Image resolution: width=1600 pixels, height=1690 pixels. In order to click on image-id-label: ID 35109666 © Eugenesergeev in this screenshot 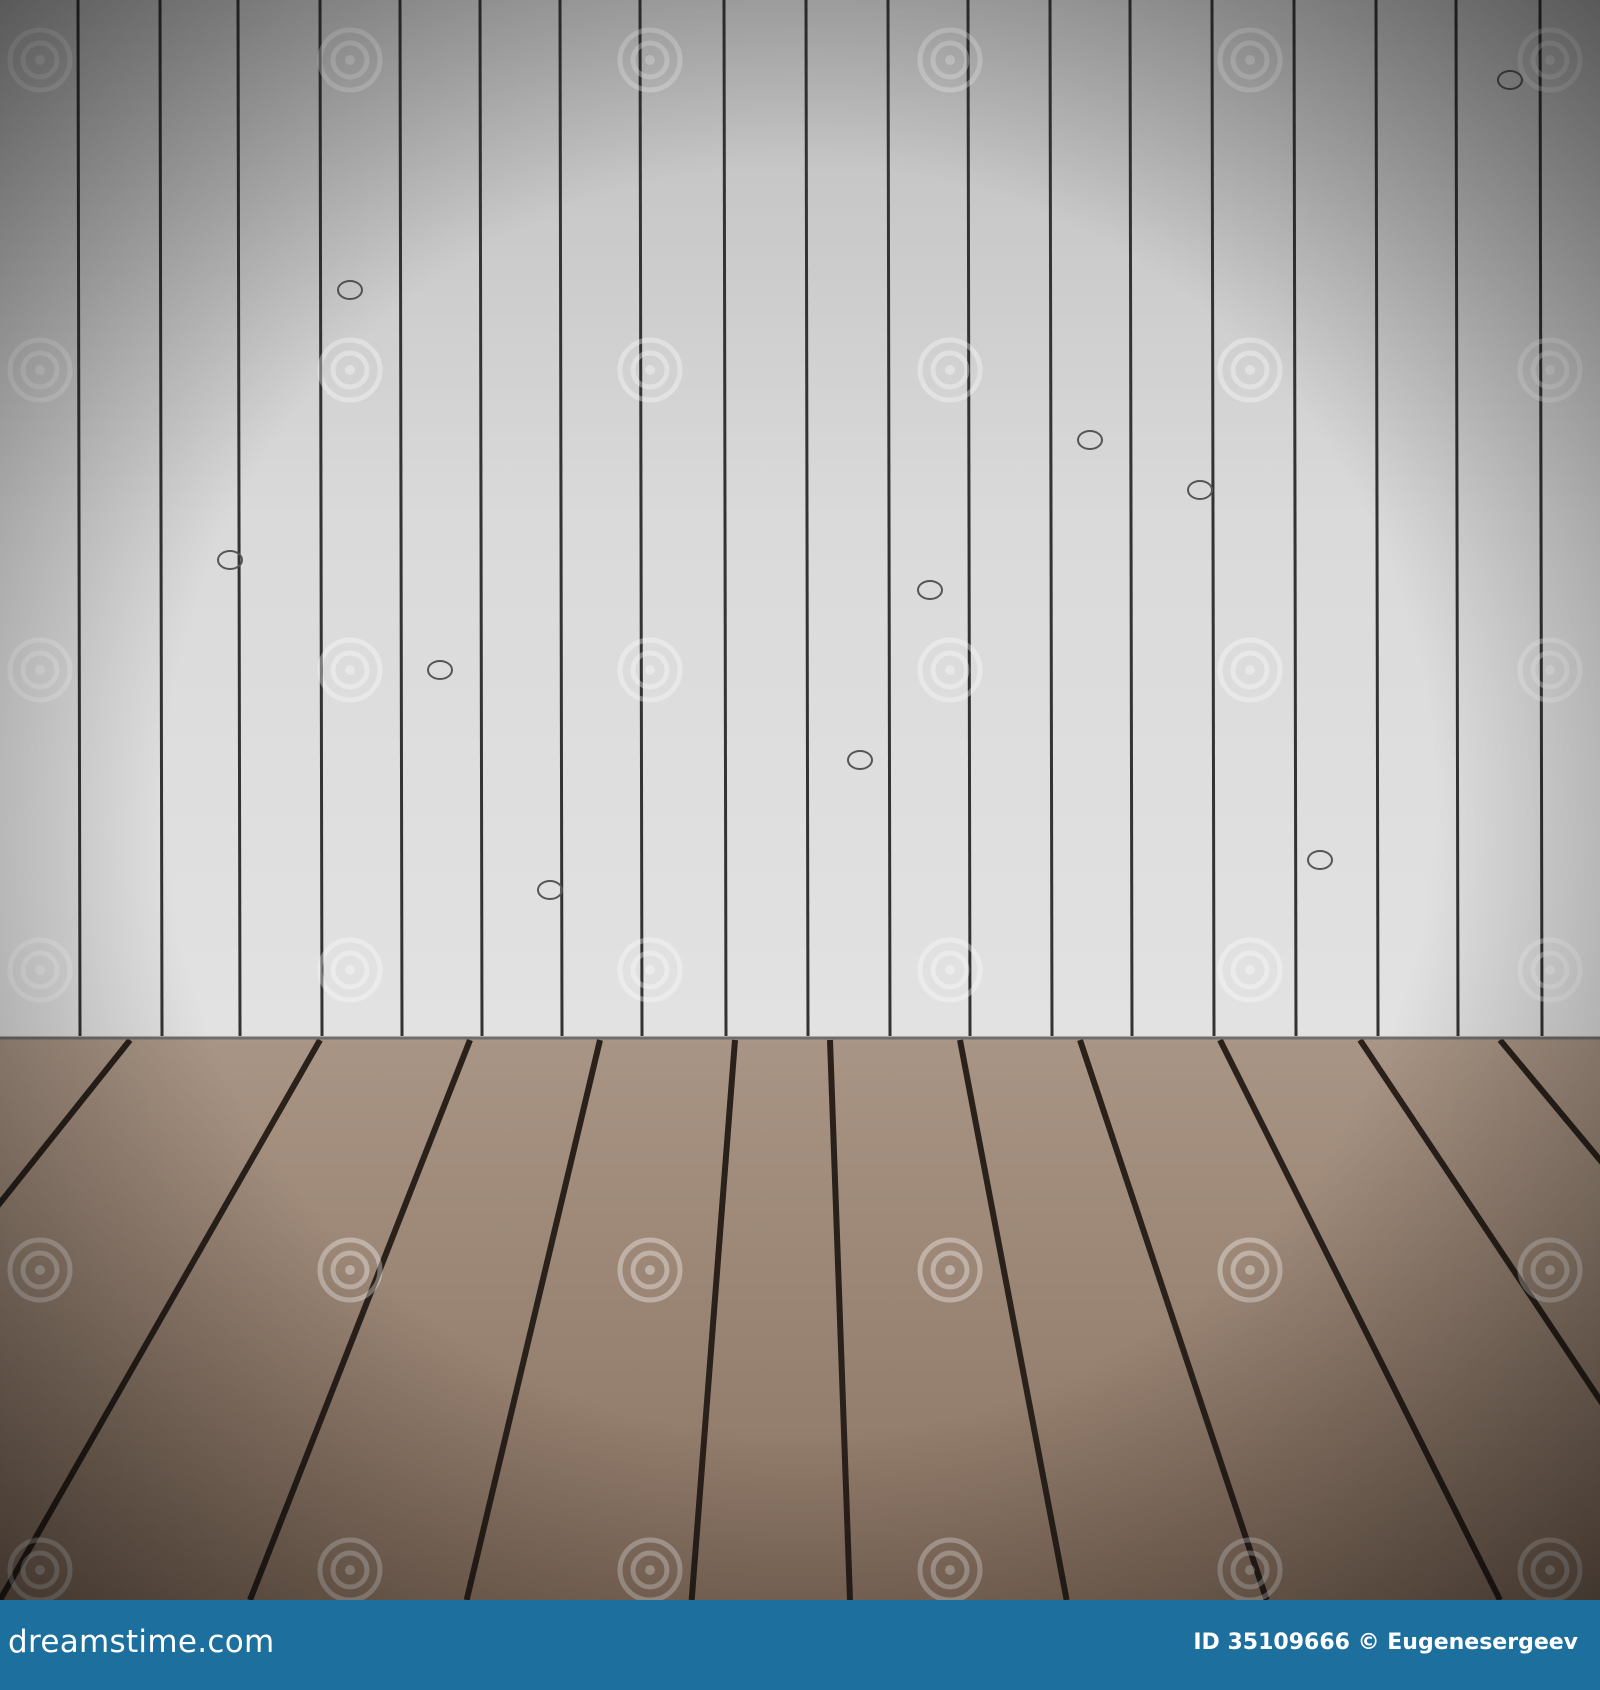, I will do `click(1385, 1642)`.